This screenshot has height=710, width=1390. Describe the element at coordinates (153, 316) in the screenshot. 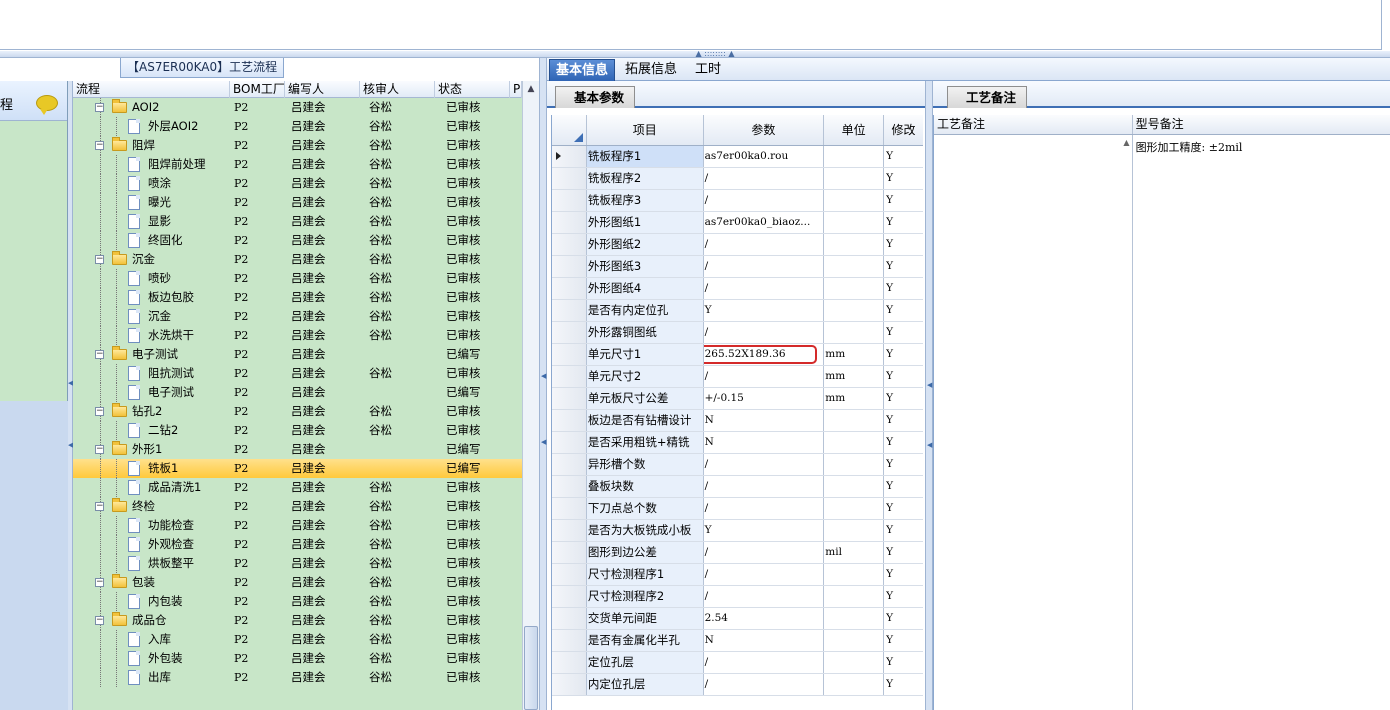

I see `tree-node: 沉金` at that location.